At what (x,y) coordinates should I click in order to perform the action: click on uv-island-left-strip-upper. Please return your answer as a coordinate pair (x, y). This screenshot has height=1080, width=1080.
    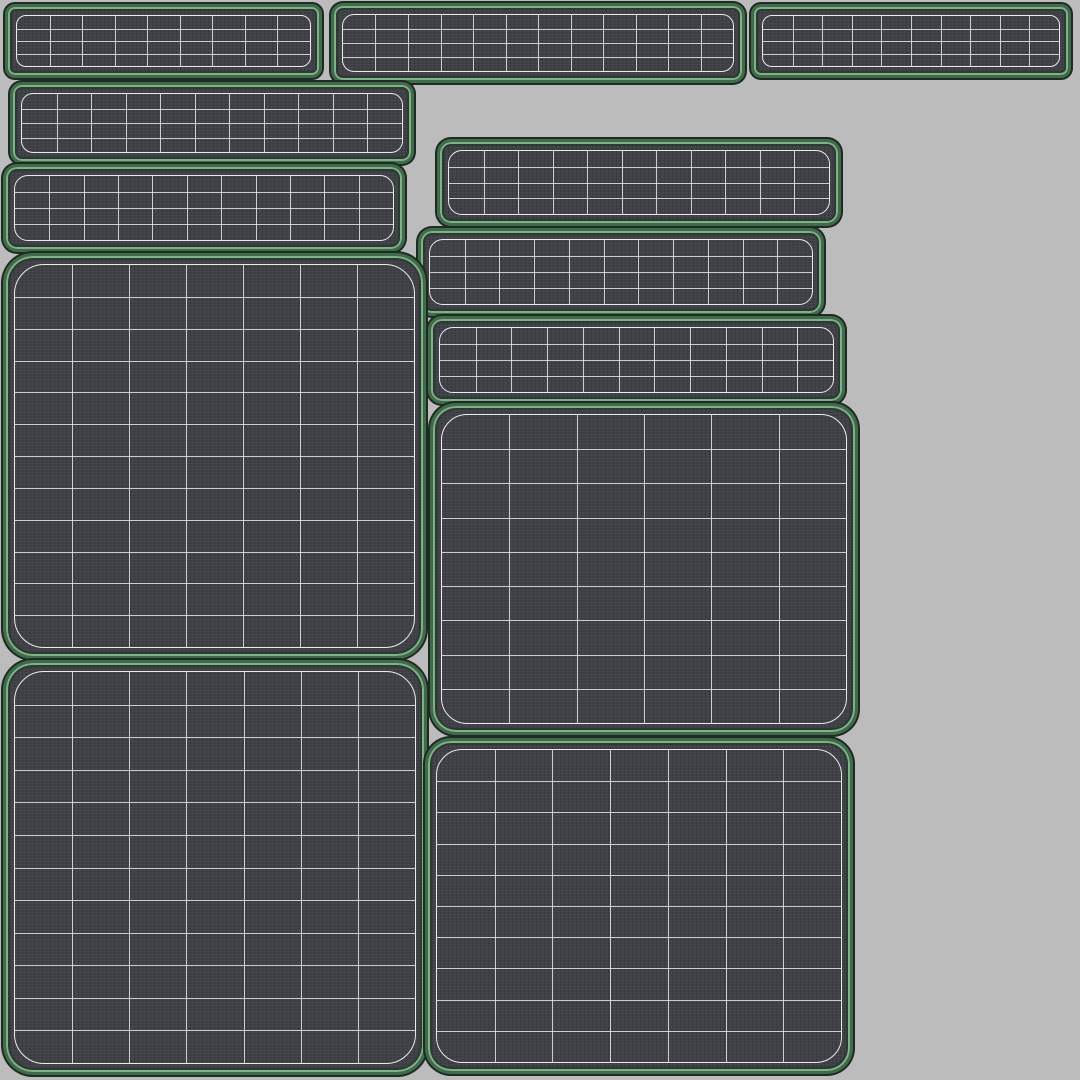
    Looking at the image, I should click on (212, 123).